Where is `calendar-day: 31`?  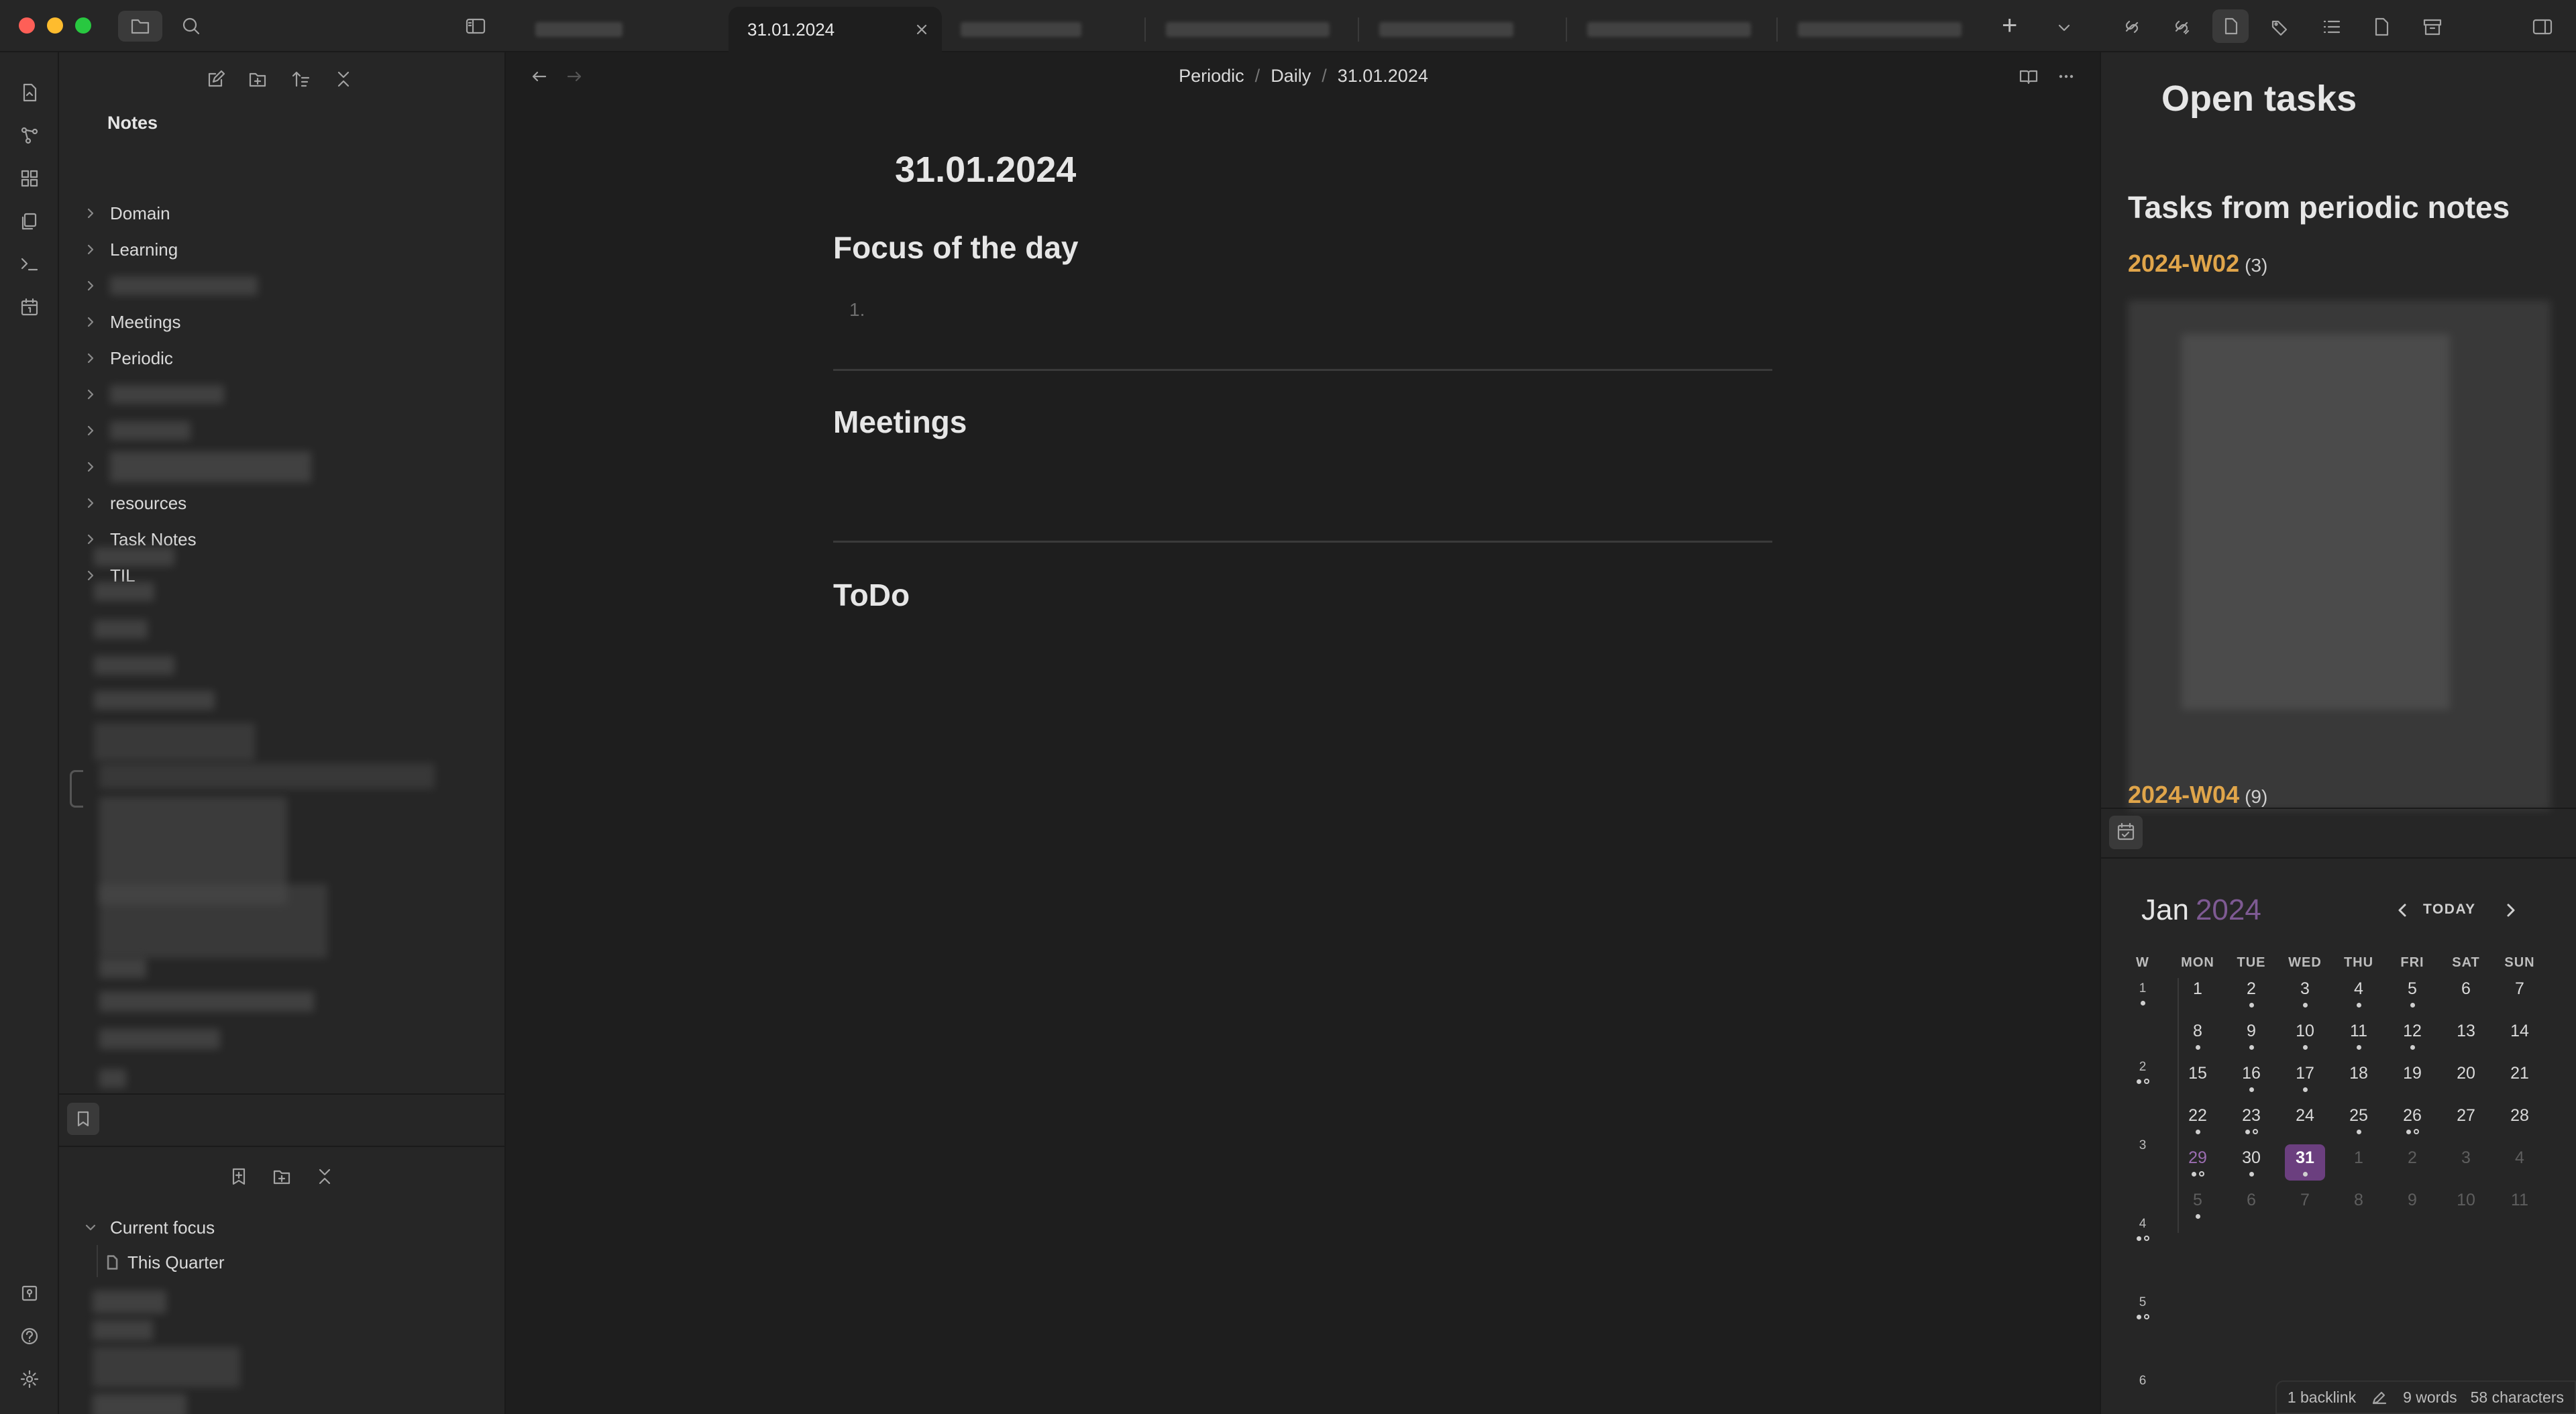 calendar-day: 31 is located at coordinates (2305, 1162).